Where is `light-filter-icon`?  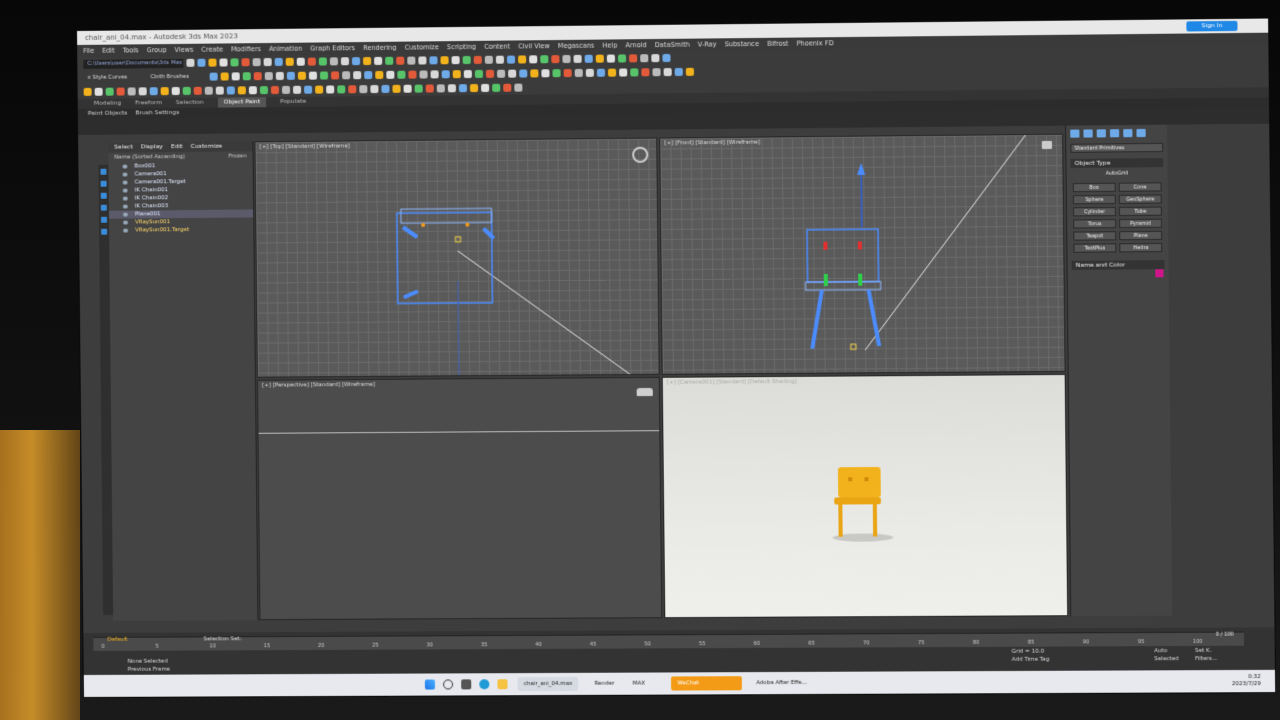 light-filter-icon is located at coordinates (103, 207).